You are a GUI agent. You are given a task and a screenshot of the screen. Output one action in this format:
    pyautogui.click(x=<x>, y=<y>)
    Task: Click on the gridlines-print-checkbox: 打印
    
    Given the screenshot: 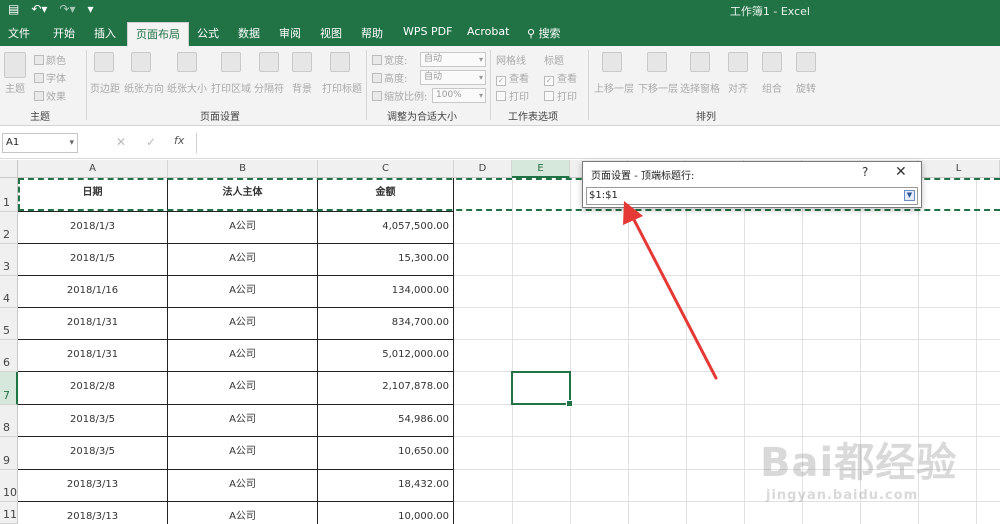 What is the action you would take?
    pyautogui.click(x=512, y=95)
    